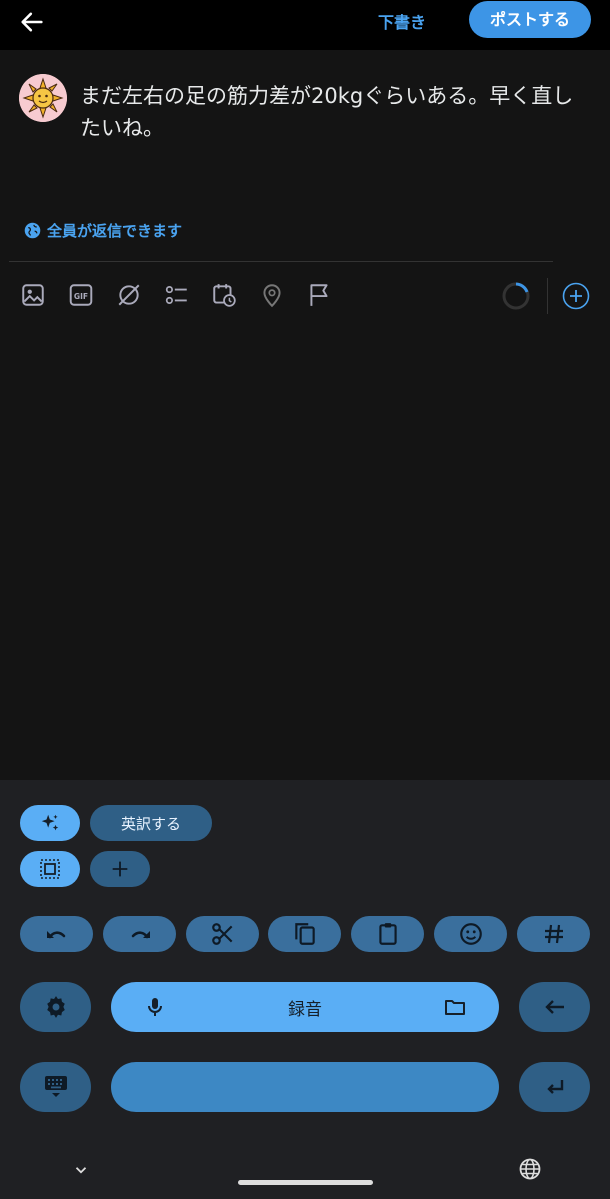  I want to click on poll-icon, so click(177, 295).